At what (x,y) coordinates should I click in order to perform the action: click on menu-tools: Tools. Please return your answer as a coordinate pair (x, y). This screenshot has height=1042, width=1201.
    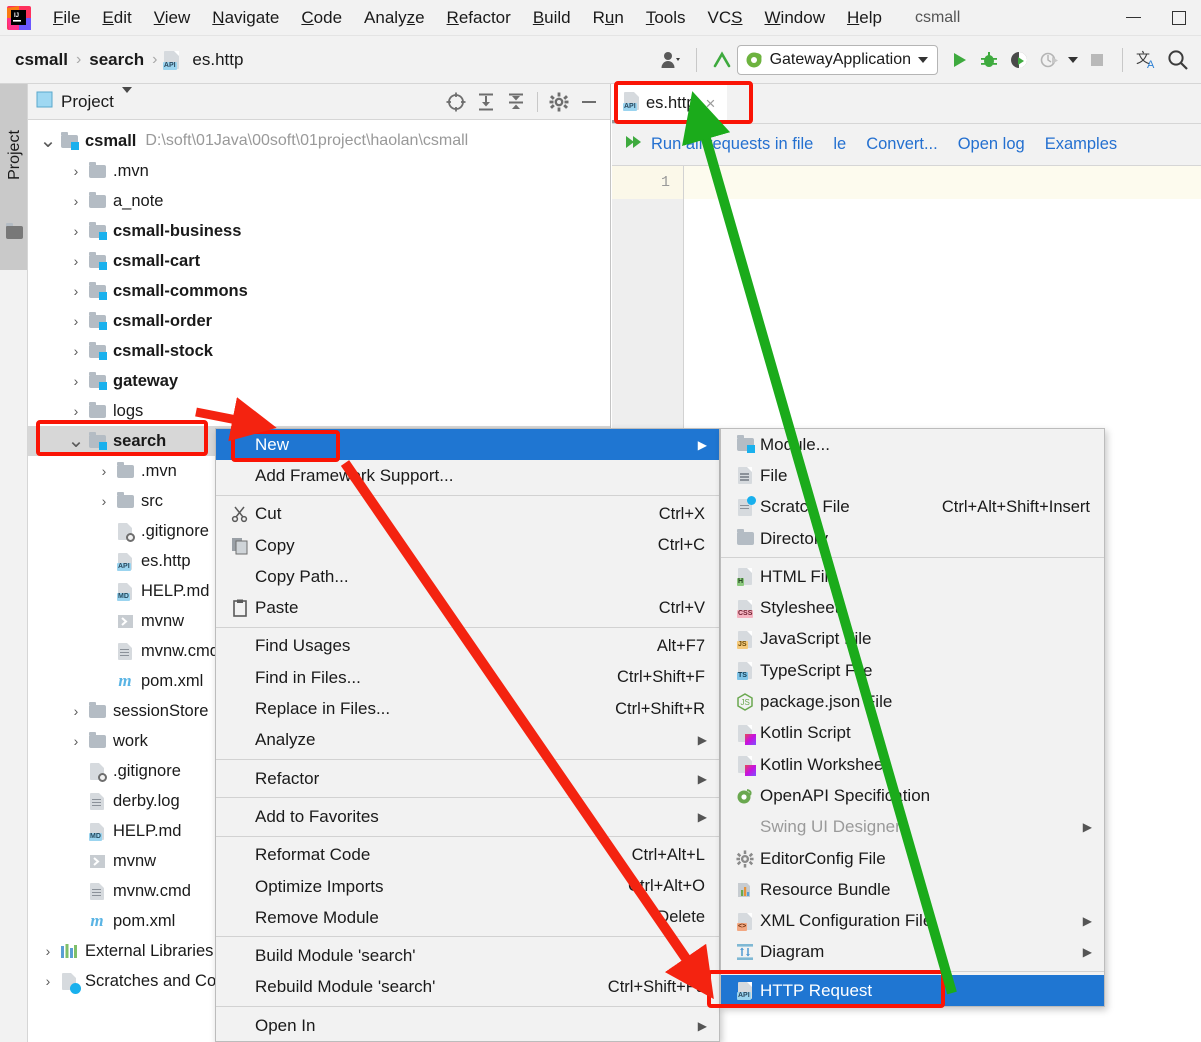
    Looking at the image, I should click on (666, 18).